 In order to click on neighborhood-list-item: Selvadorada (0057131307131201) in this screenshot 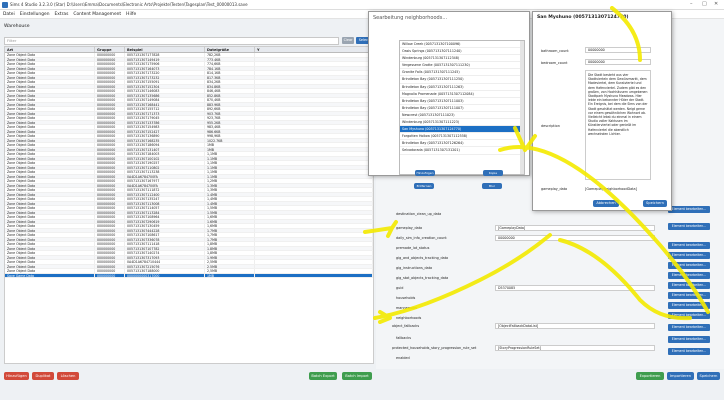, I will do `click(462, 151)`.